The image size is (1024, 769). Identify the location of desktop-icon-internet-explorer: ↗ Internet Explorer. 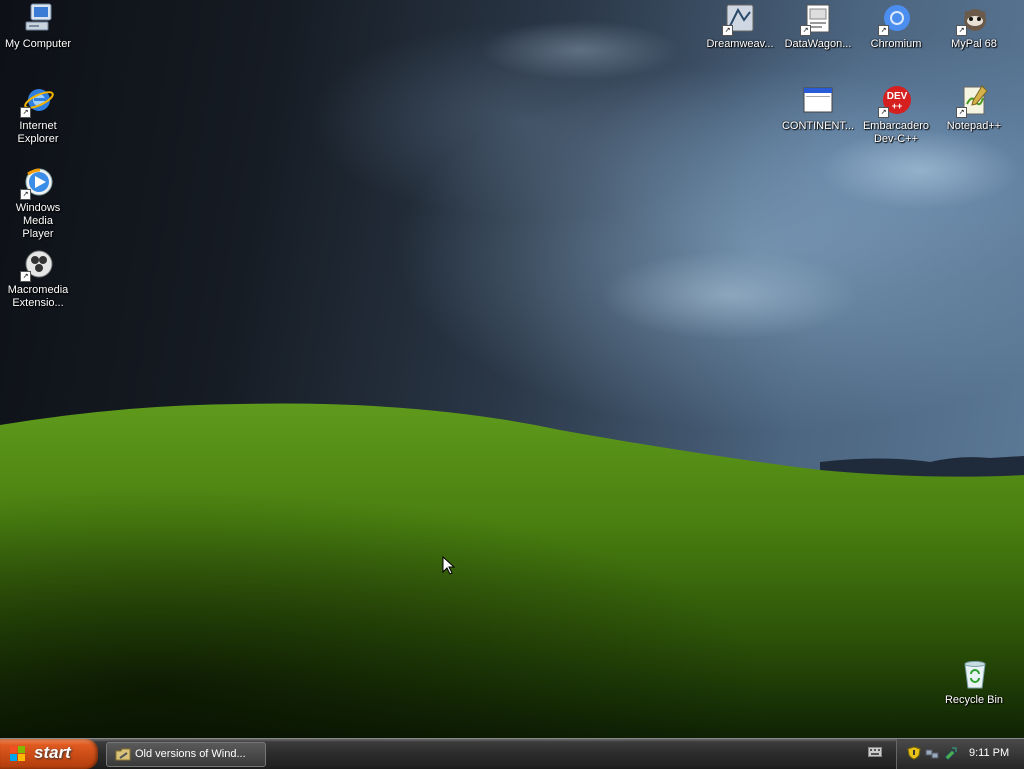
(38, 115).